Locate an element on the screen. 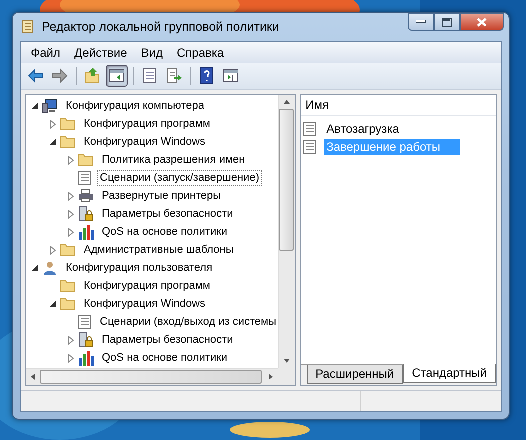 This screenshot has height=440, width=526. close-icon is located at coordinates (482, 22).